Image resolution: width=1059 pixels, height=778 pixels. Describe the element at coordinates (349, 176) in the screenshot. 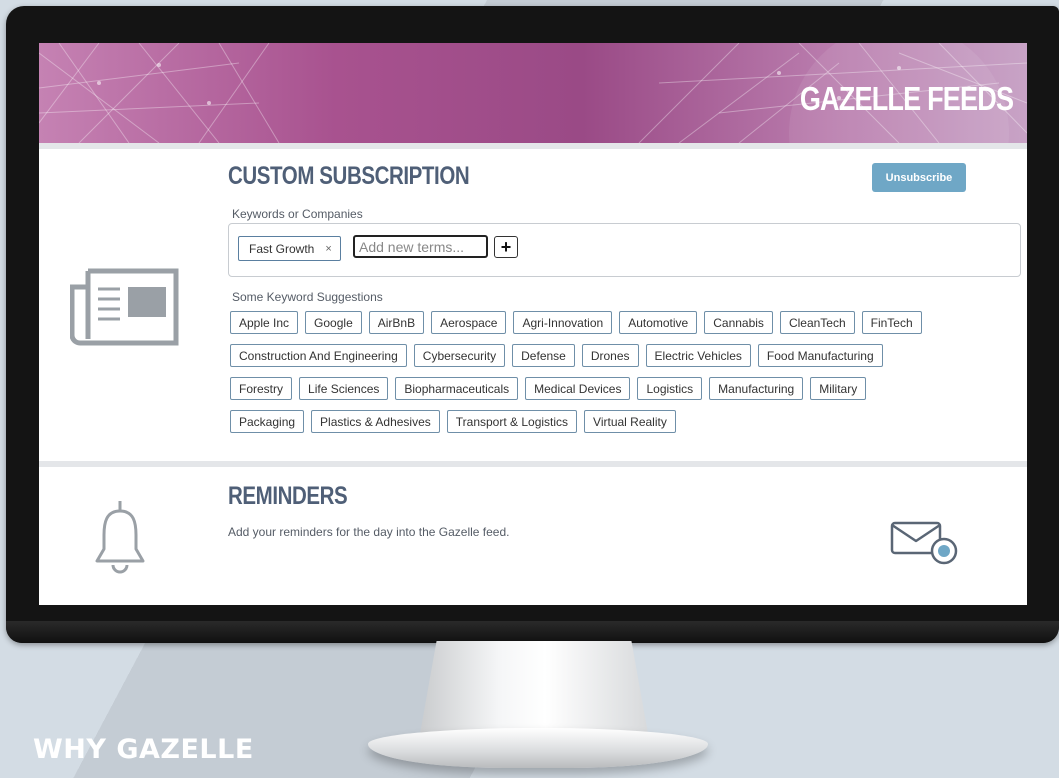

I see `custom-subscription-title: CUSTOM SUBSCRIPTION` at that location.